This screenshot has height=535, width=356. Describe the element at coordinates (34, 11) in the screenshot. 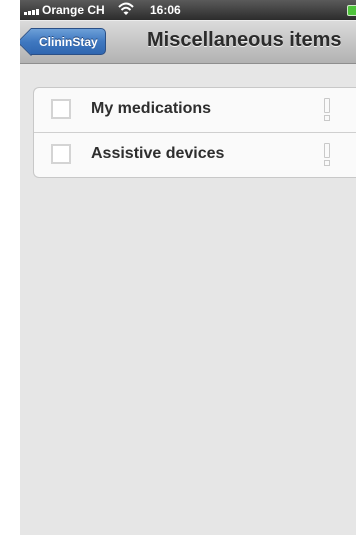

I see `signal-strength-icon` at that location.